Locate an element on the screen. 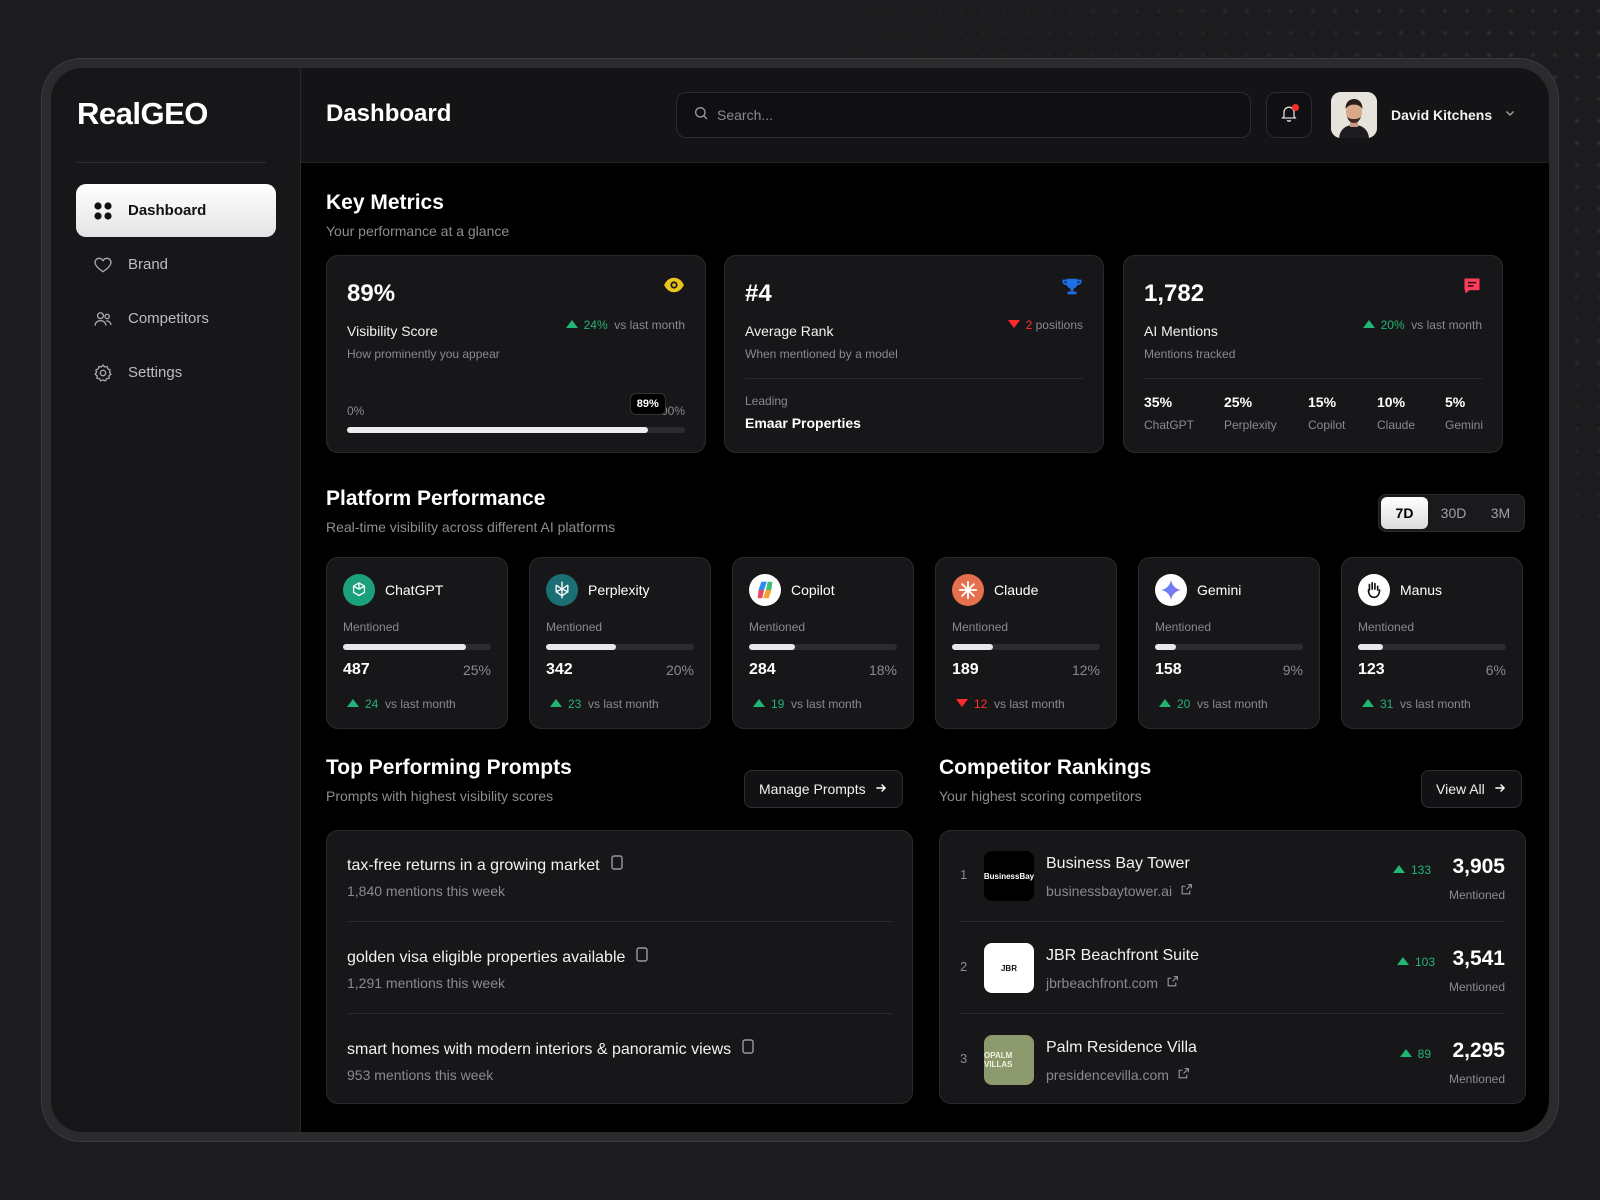 Image resolution: width=1600 pixels, height=1200 pixels. mention-count: 189 is located at coordinates (965, 669).